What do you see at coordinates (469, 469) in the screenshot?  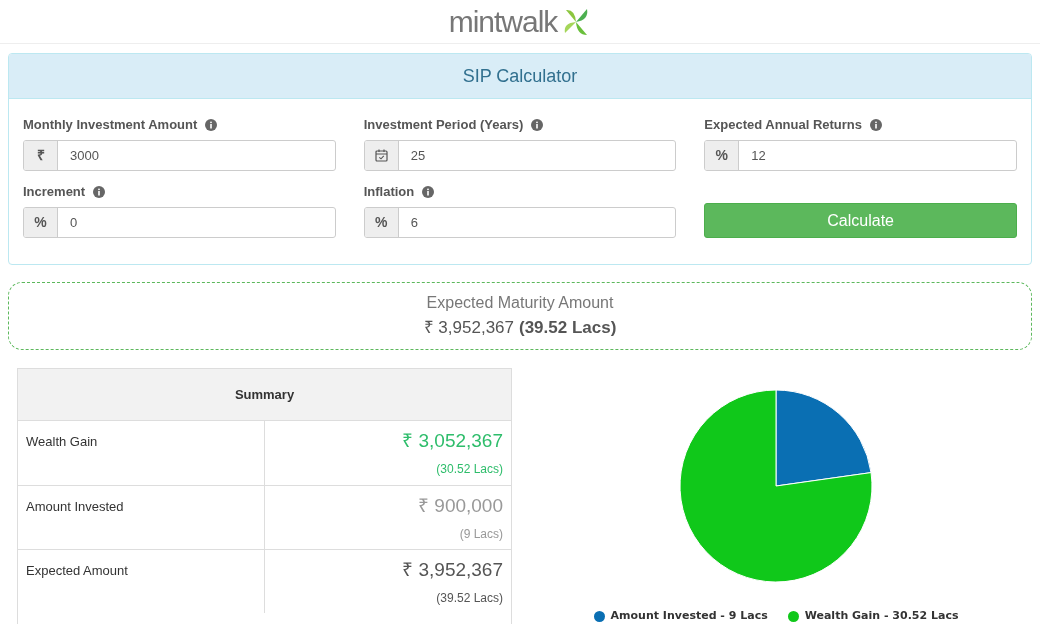 I see `lacs-value: (30.52 Lacs)` at bounding box center [469, 469].